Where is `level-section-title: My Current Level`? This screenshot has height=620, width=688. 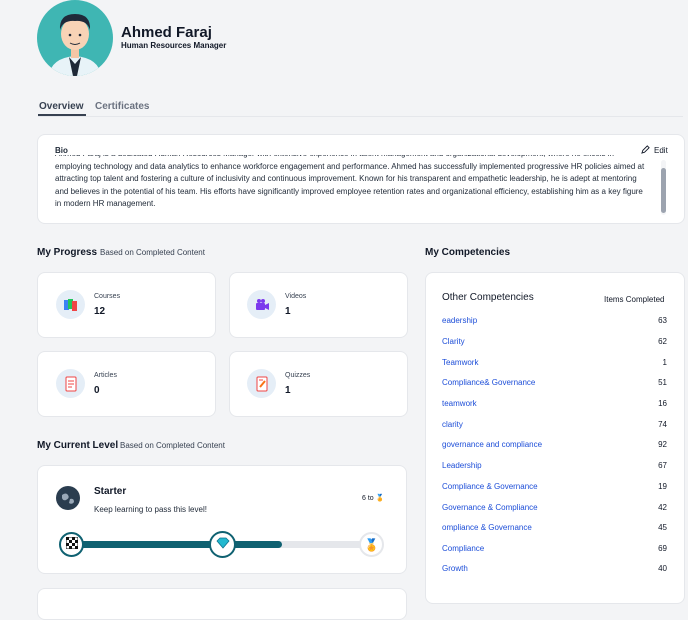 level-section-title: My Current Level is located at coordinates (78, 445).